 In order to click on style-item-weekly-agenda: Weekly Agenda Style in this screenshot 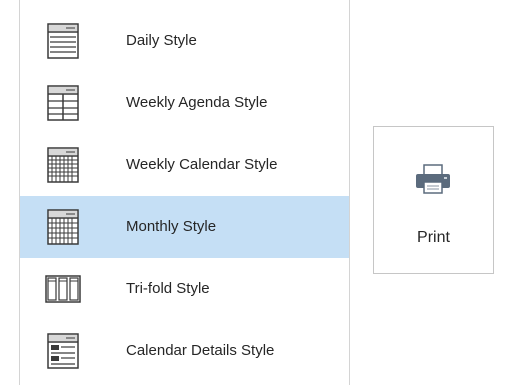, I will do `click(184, 103)`.